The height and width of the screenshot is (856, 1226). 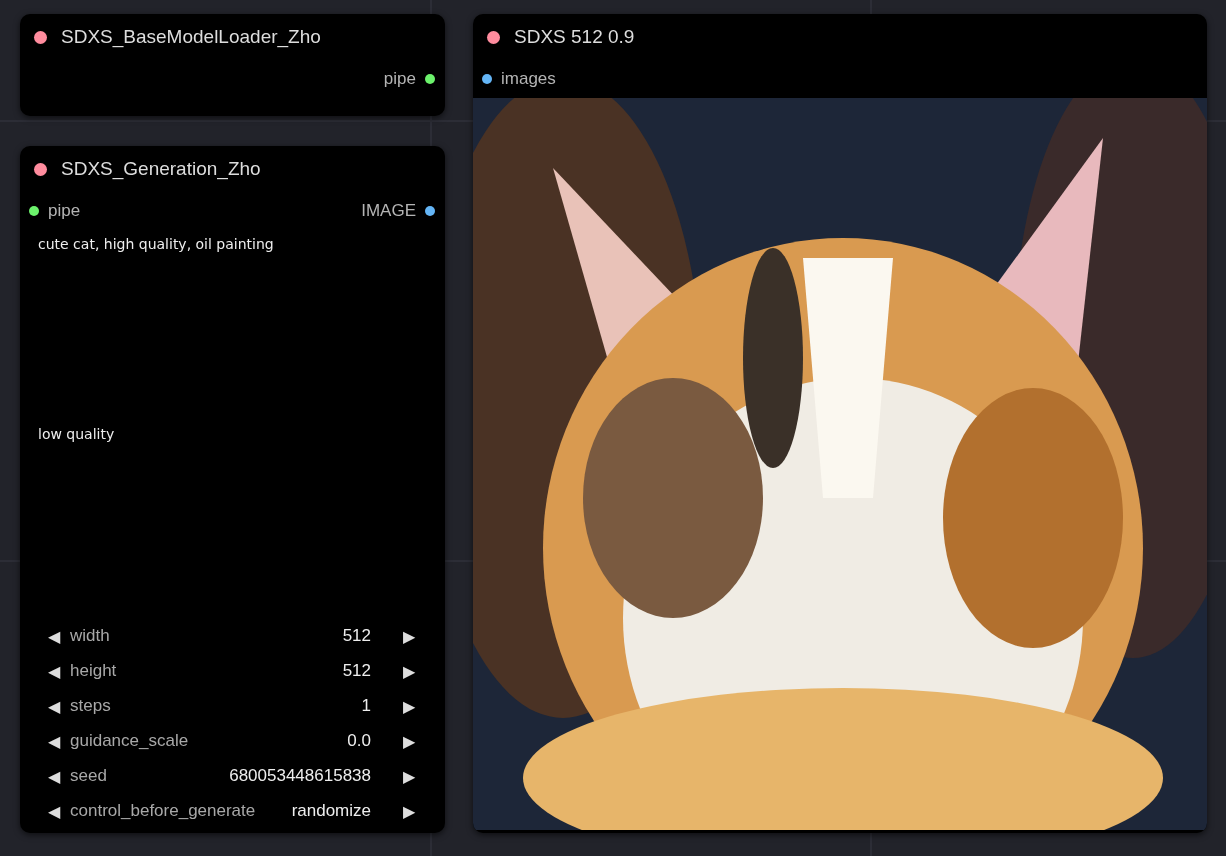 What do you see at coordinates (161, 169) in the screenshot?
I see `node-title: SDXS_Generation_Zho` at bounding box center [161, 169].